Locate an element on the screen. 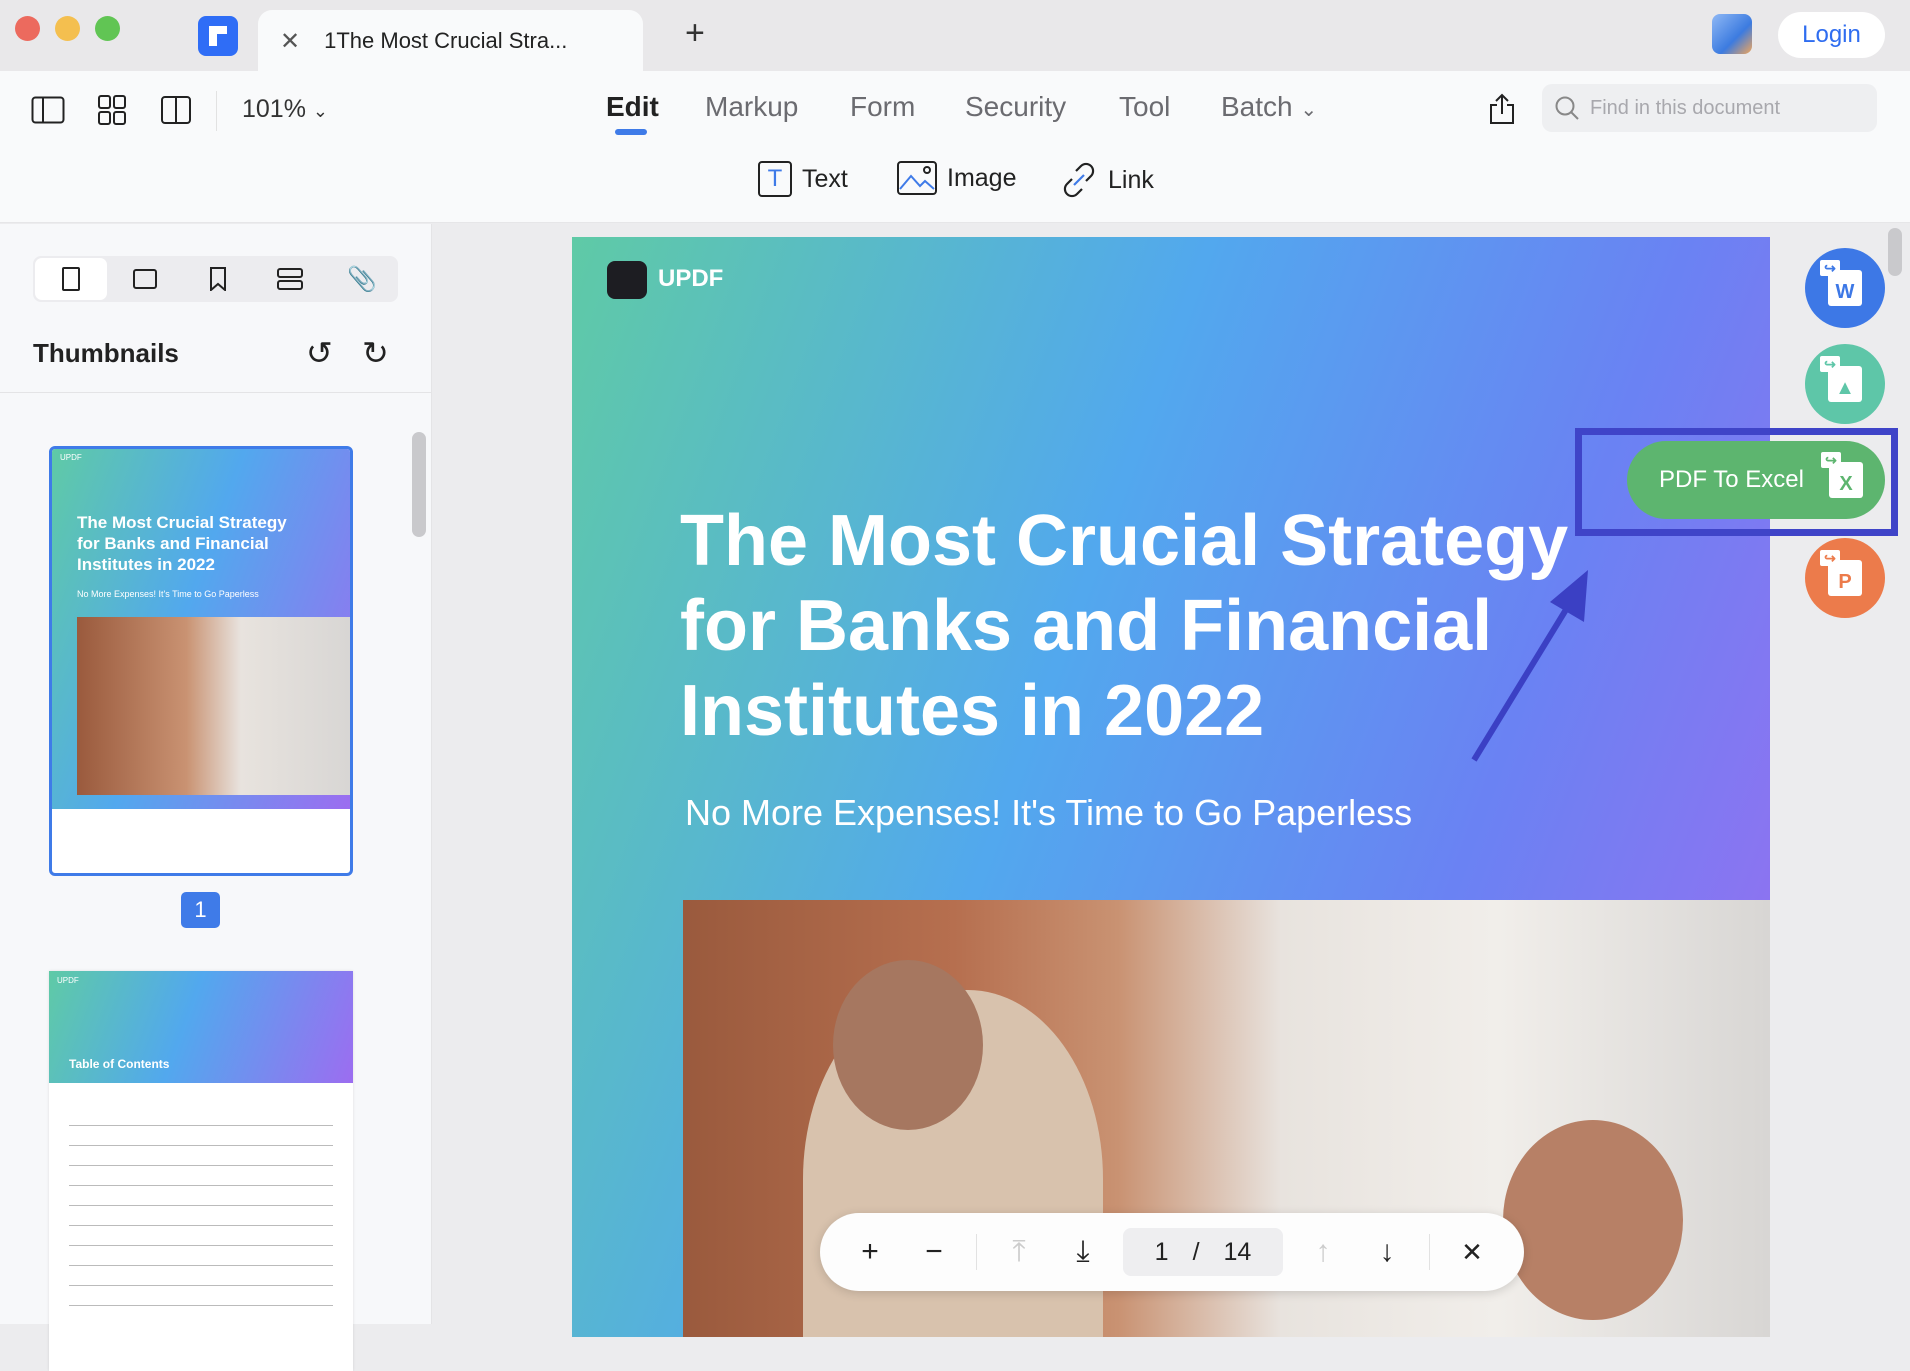  active-tab-indicator is located at coordinates (631, 132).